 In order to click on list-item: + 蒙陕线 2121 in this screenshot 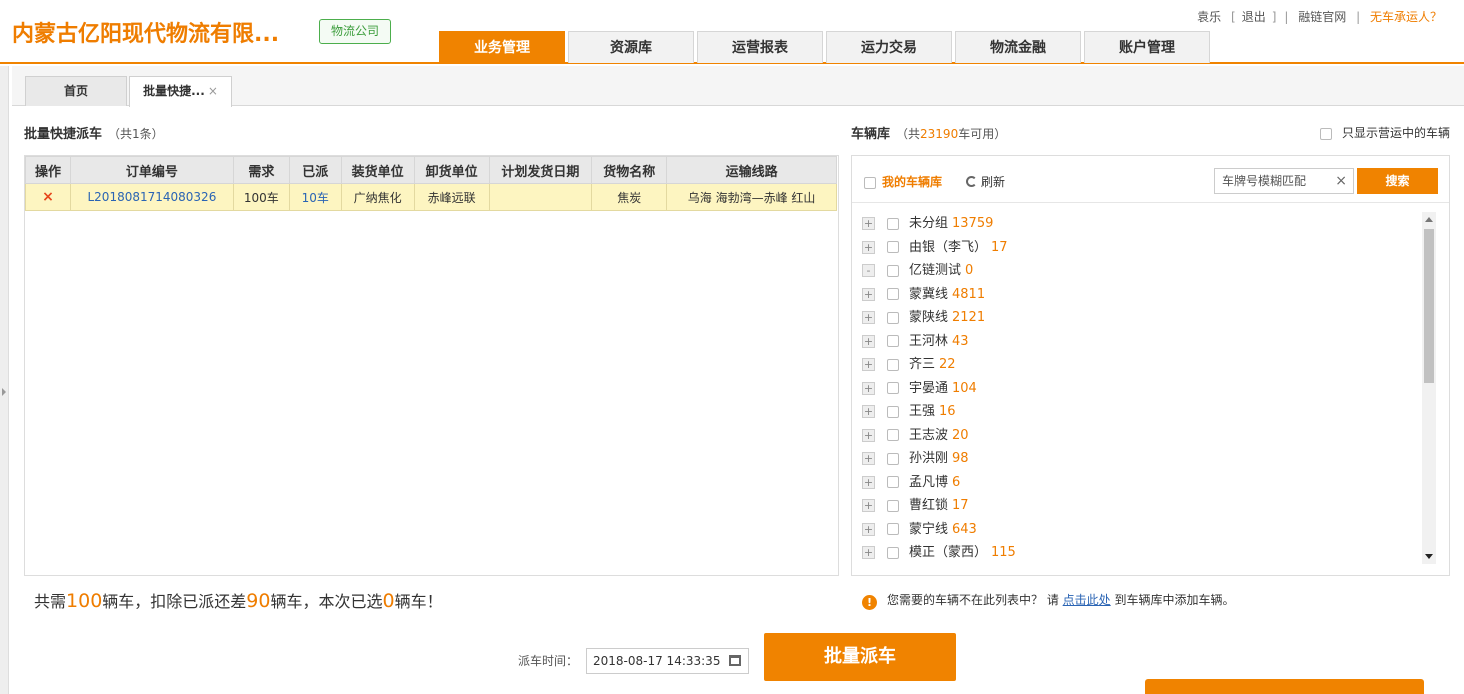, I will do `click(1142, 318)`.